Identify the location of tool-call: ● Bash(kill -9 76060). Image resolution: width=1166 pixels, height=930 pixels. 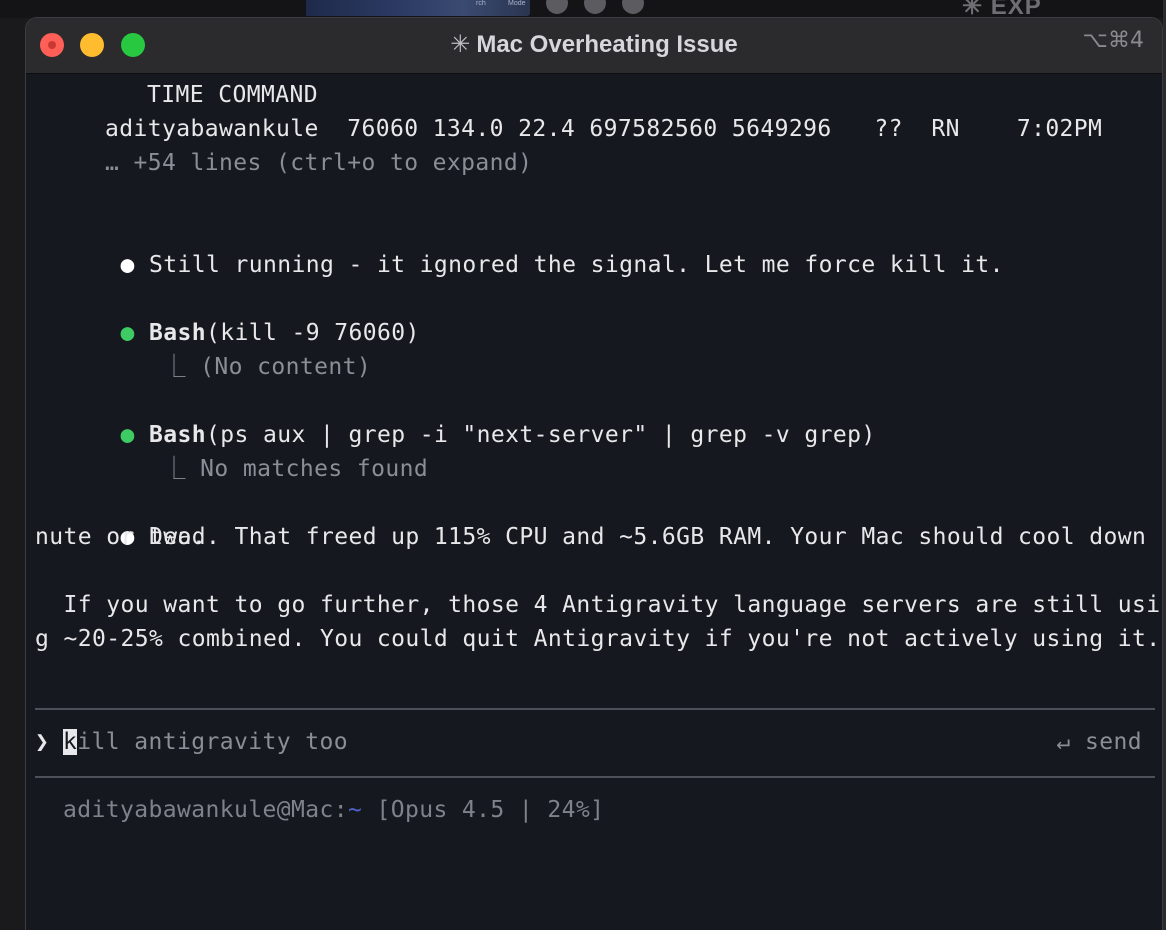
(227, 314).